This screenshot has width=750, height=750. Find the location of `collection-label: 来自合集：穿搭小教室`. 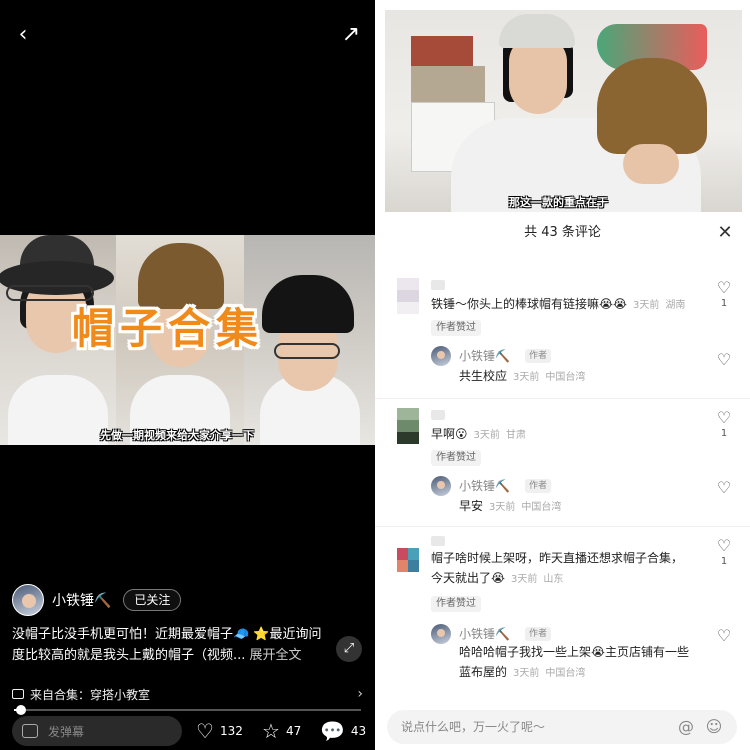

collection-label: 来自合集：穿搭小教室 is located at coordinates (90, 694).